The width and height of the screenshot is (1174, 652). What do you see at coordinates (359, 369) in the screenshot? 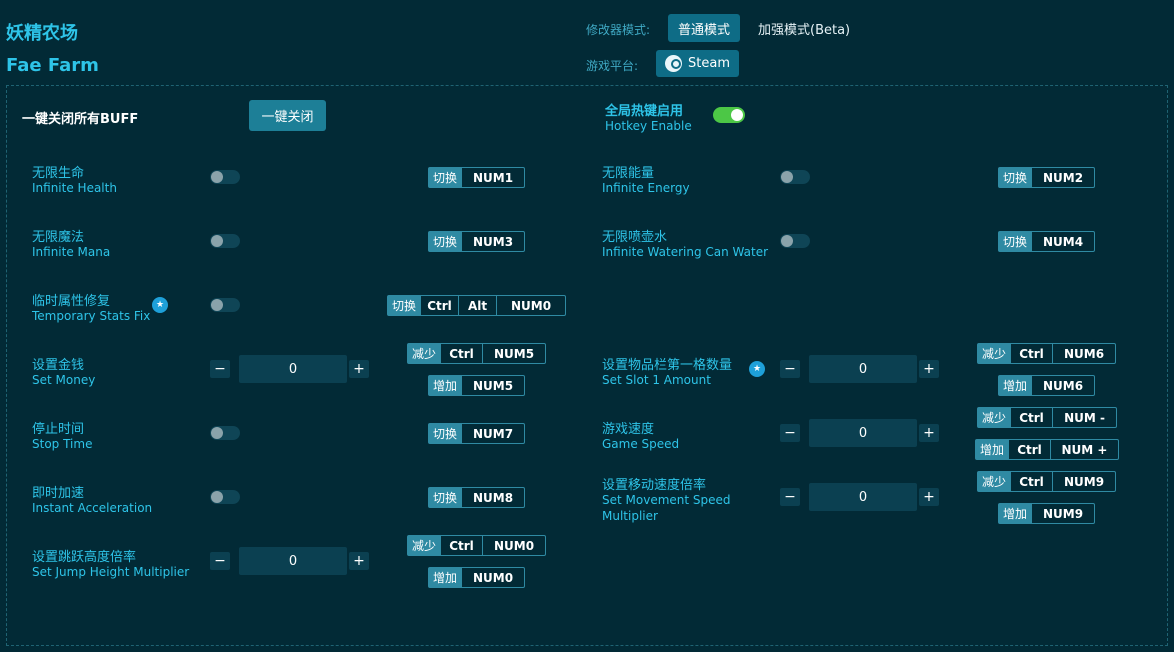
I see `set-money-plus-button: +` at bounding box center [359, 369].